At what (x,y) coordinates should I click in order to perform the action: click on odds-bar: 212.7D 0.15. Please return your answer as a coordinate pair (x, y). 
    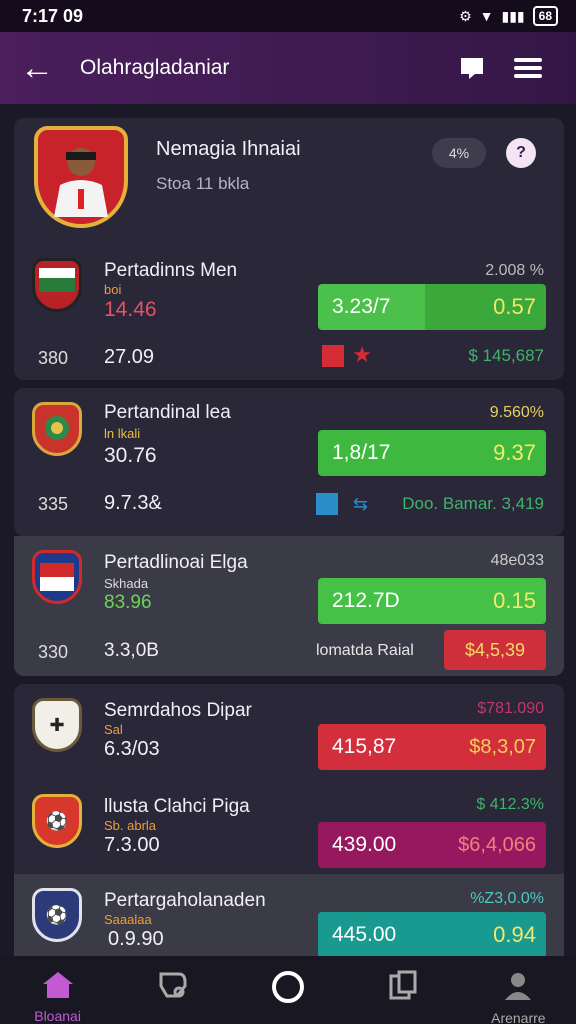
    Looking at the image, I should click on (432, 601).